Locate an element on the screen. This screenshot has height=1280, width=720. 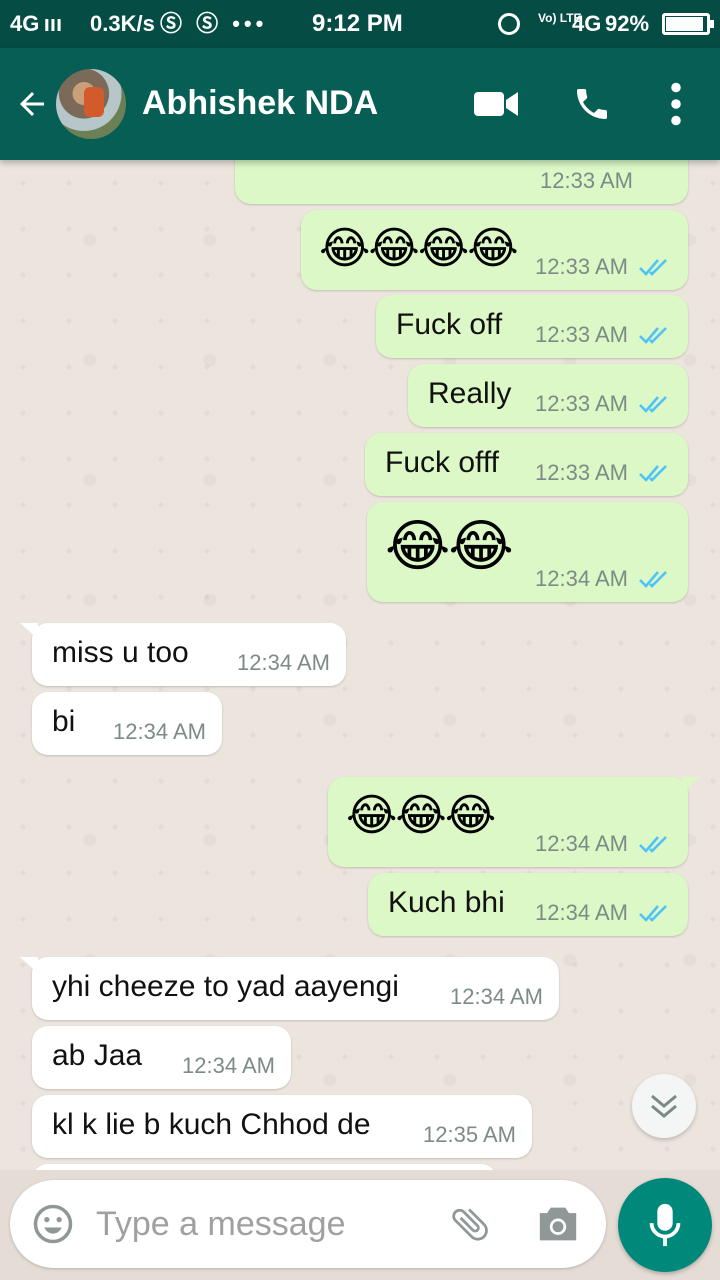
chat-header: Abhishek NDA is located at coordinates (360, 104).